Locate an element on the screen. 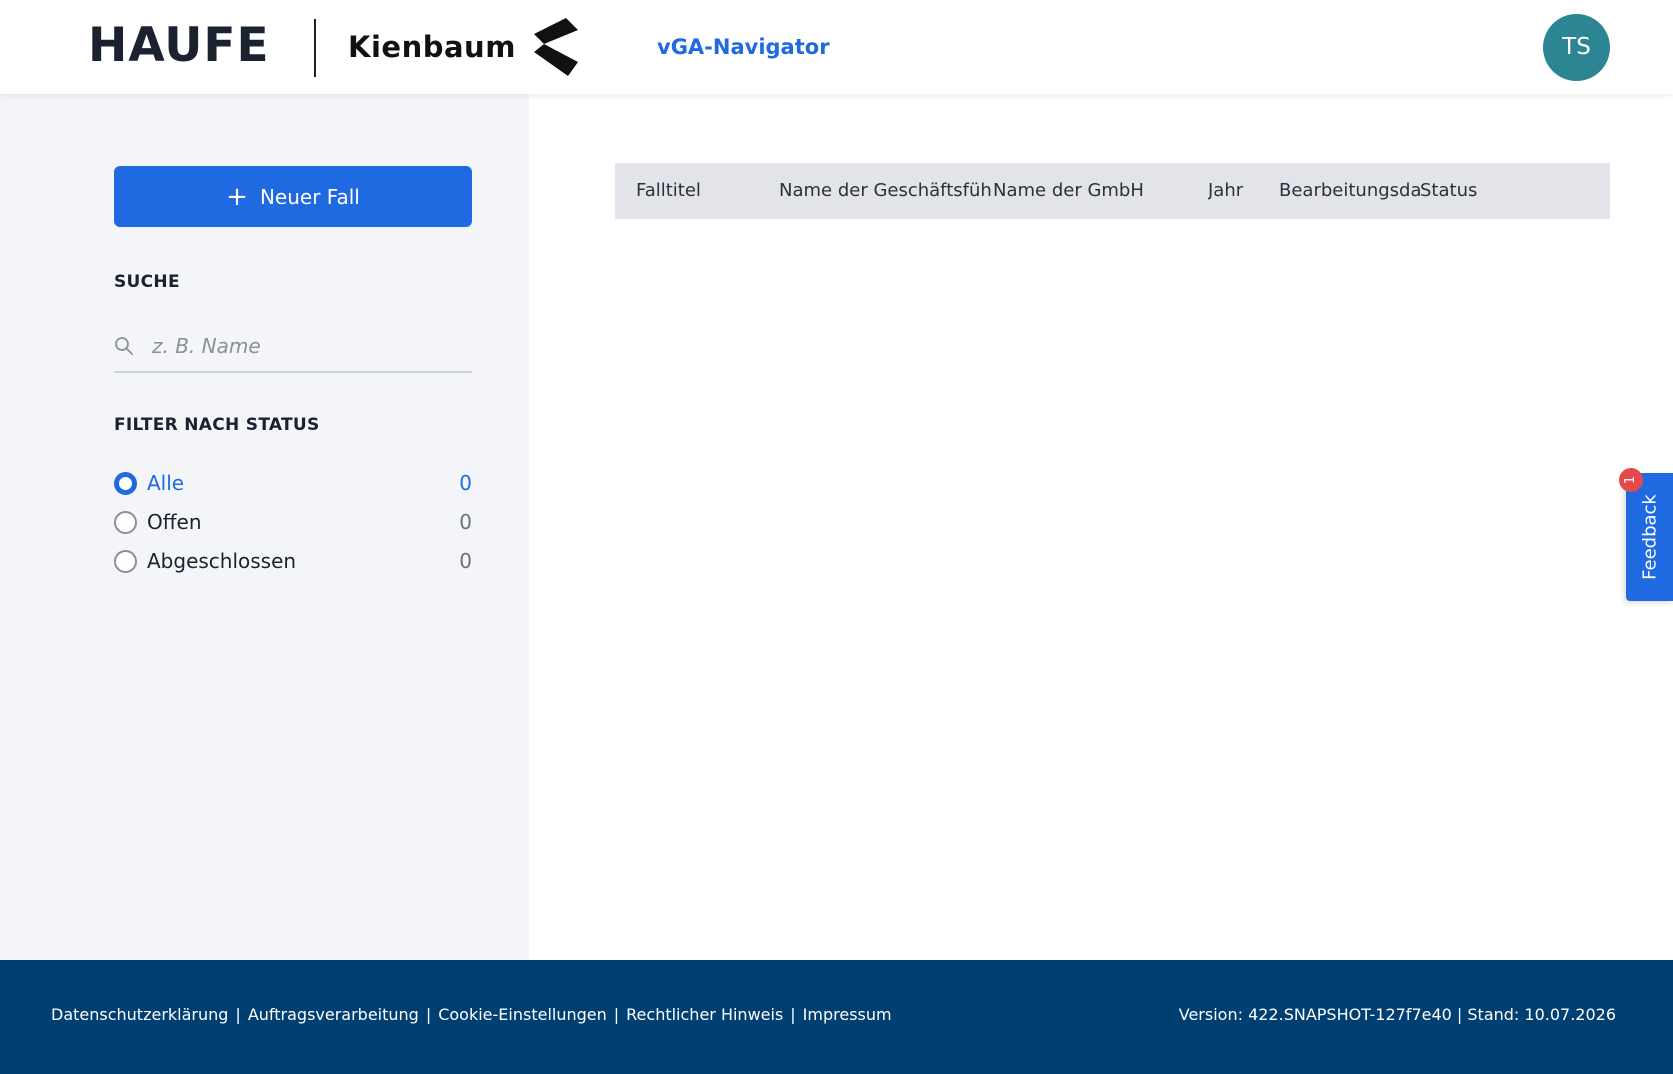  filter-option-offen: Offen 0 is located at coordinates (293, 522).